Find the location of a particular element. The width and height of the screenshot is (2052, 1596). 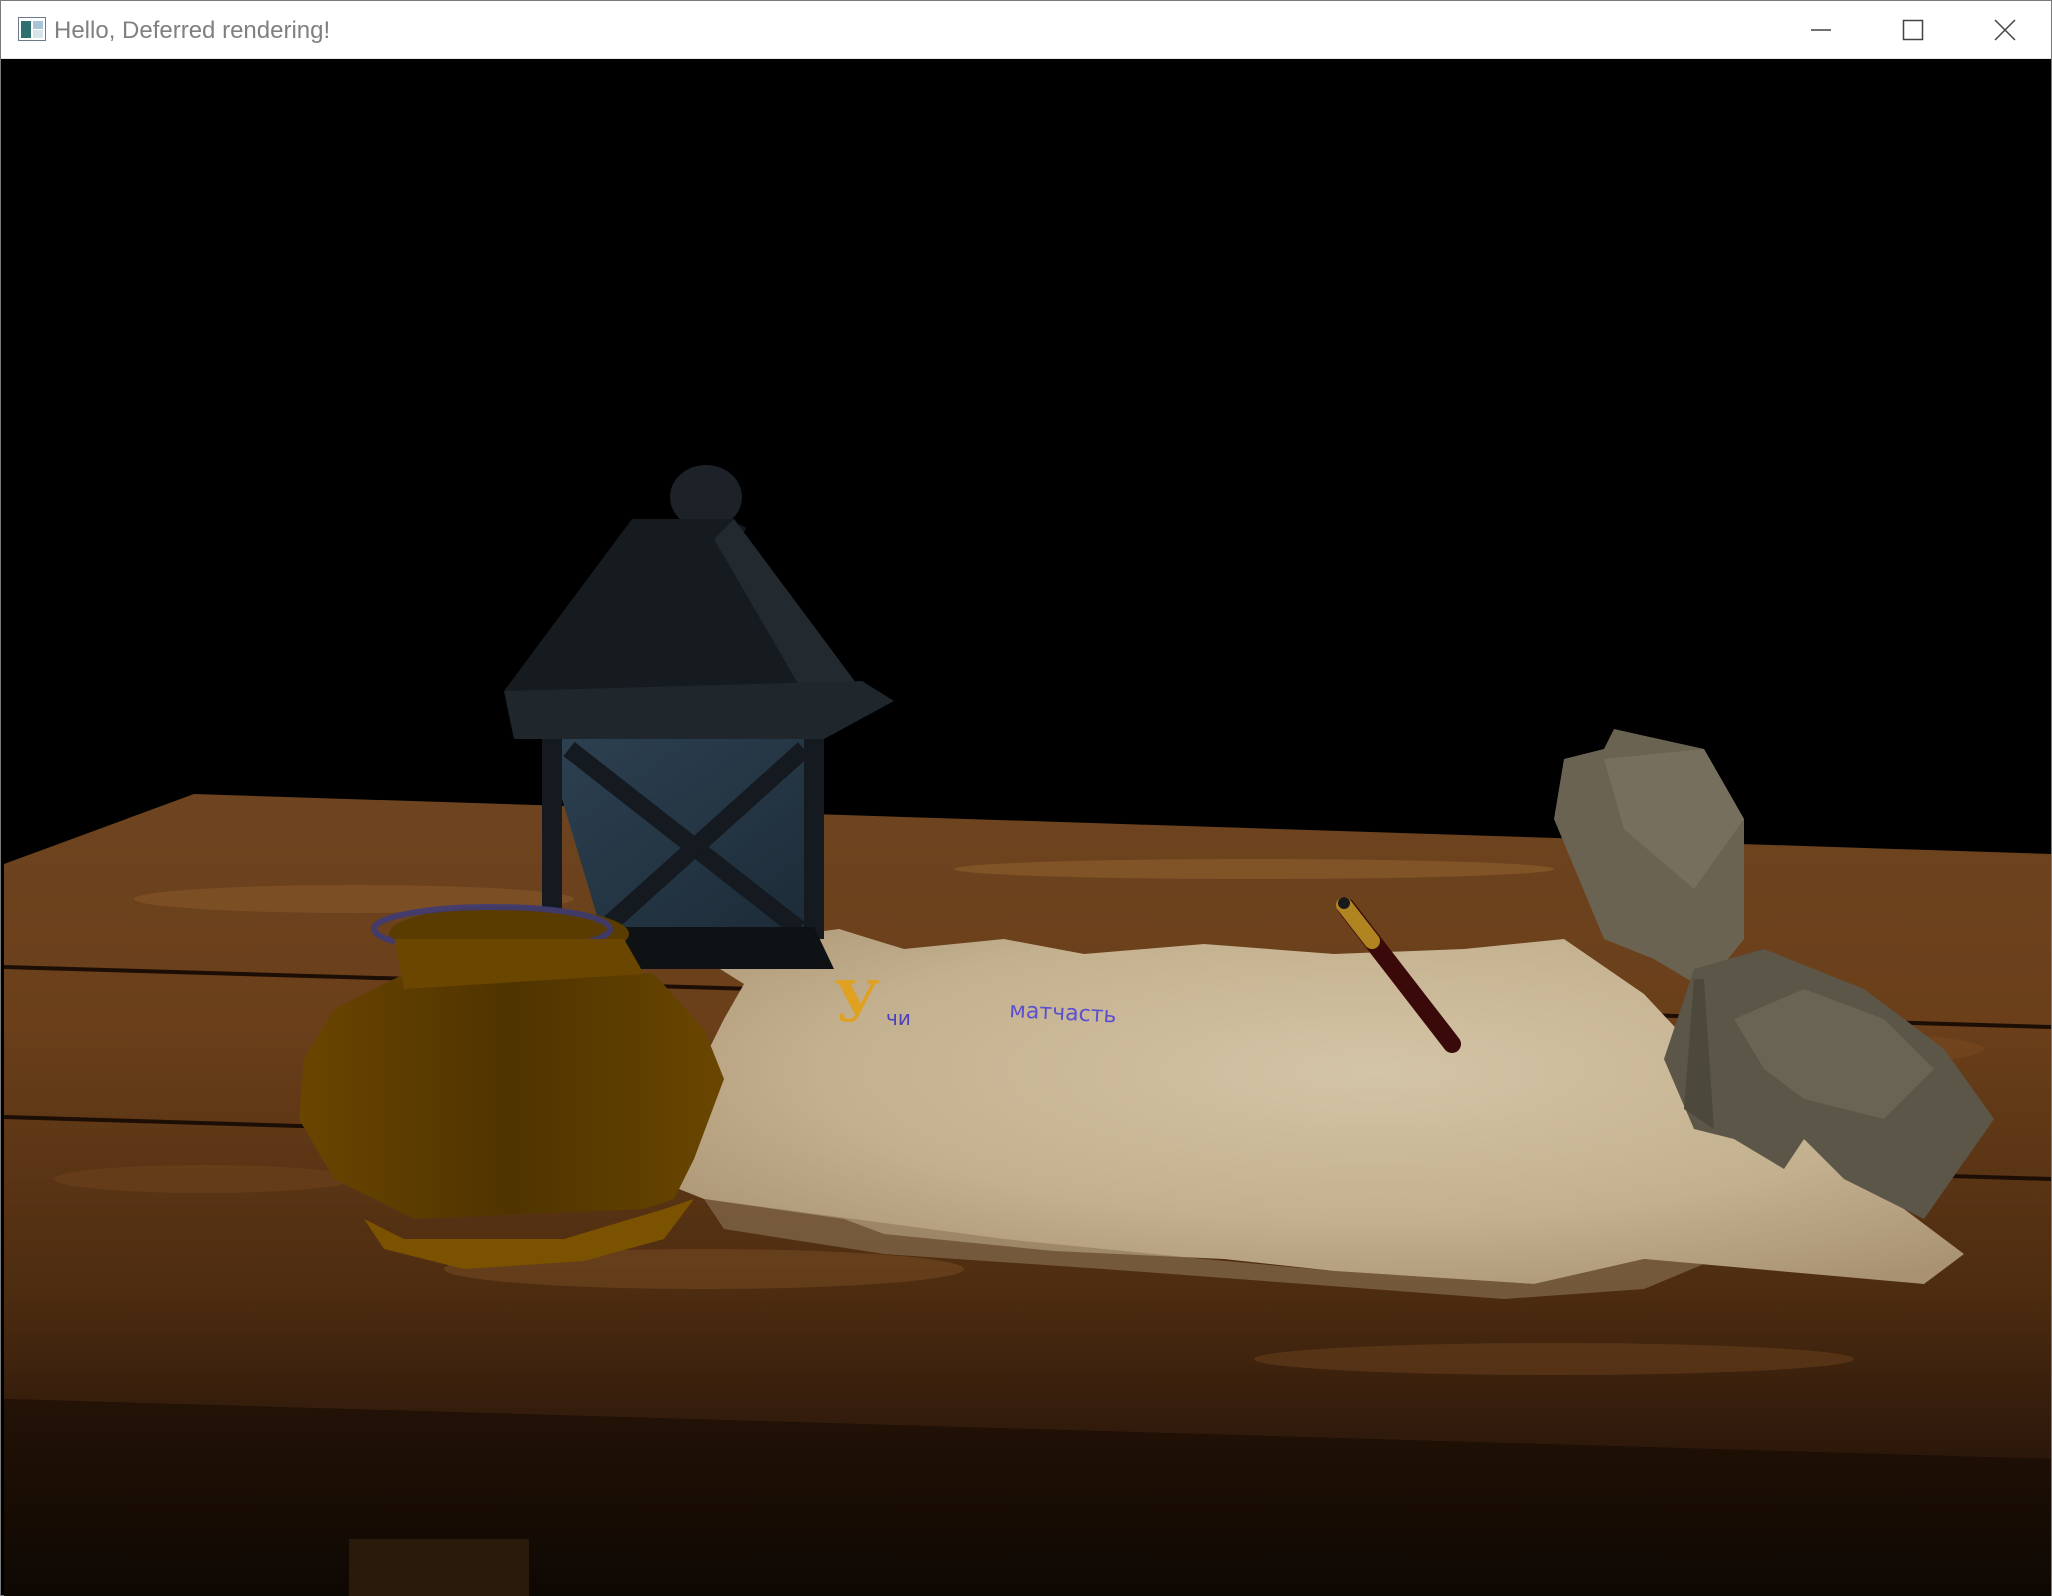

parchment-word-1: чи is located at coordinates (898, 1018).